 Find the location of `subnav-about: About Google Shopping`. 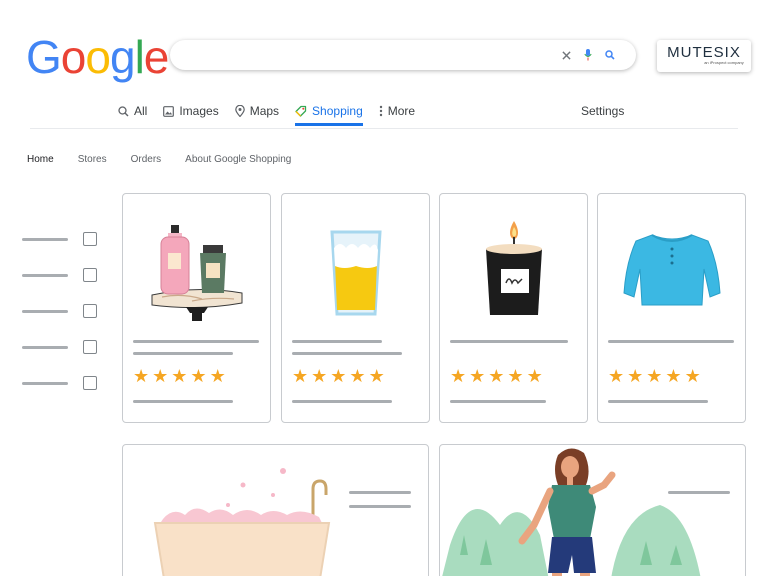

subnav-about: About Google Shopping is located at coordinates (238, 159).